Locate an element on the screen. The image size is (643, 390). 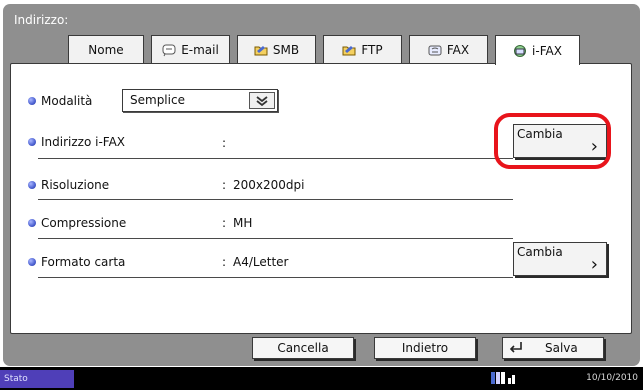
fax-icon is located at coordinates (435, 50).